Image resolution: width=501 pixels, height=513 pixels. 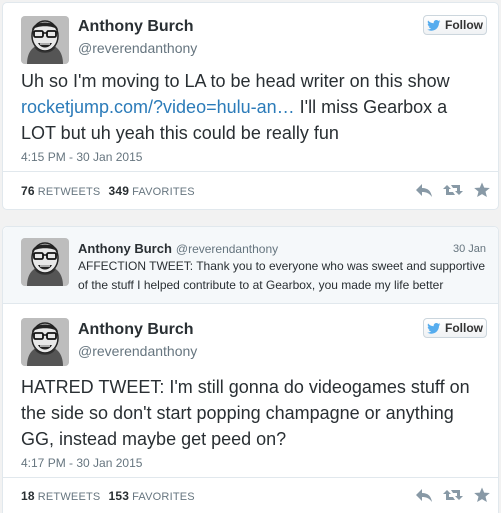 I want to click on reply-author: Anthony Burch @reverendanthony, so click(x=178, y=248).